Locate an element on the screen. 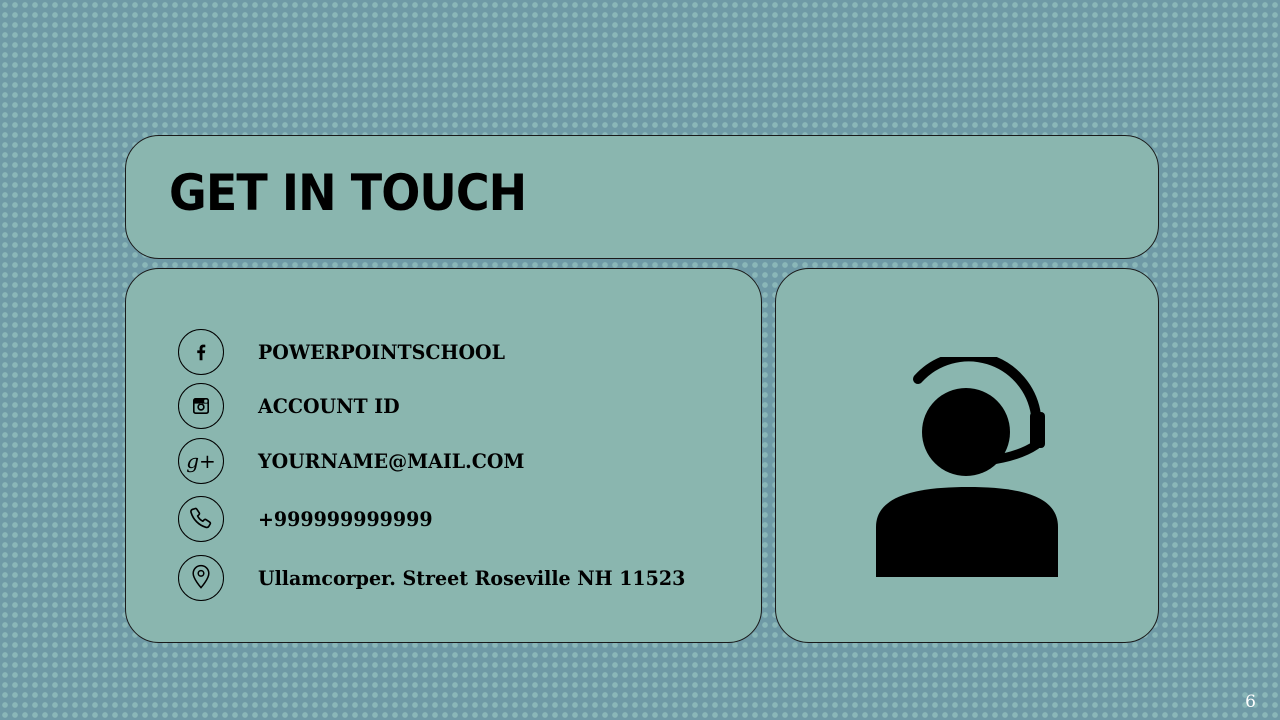 Image resolution: width=1280 pixels, height=720 pixels. google-plus-icon: g+ is located at coordinates (201, 461).